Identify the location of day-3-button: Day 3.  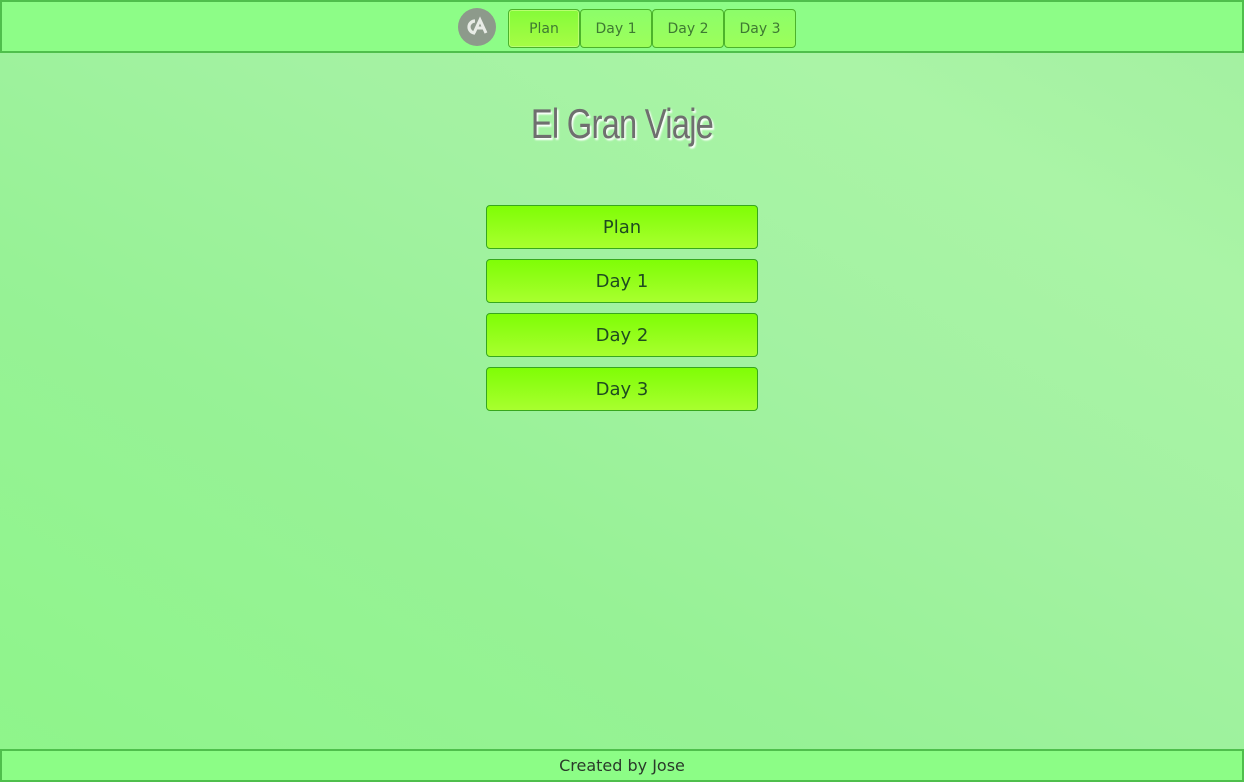
(622, 389).